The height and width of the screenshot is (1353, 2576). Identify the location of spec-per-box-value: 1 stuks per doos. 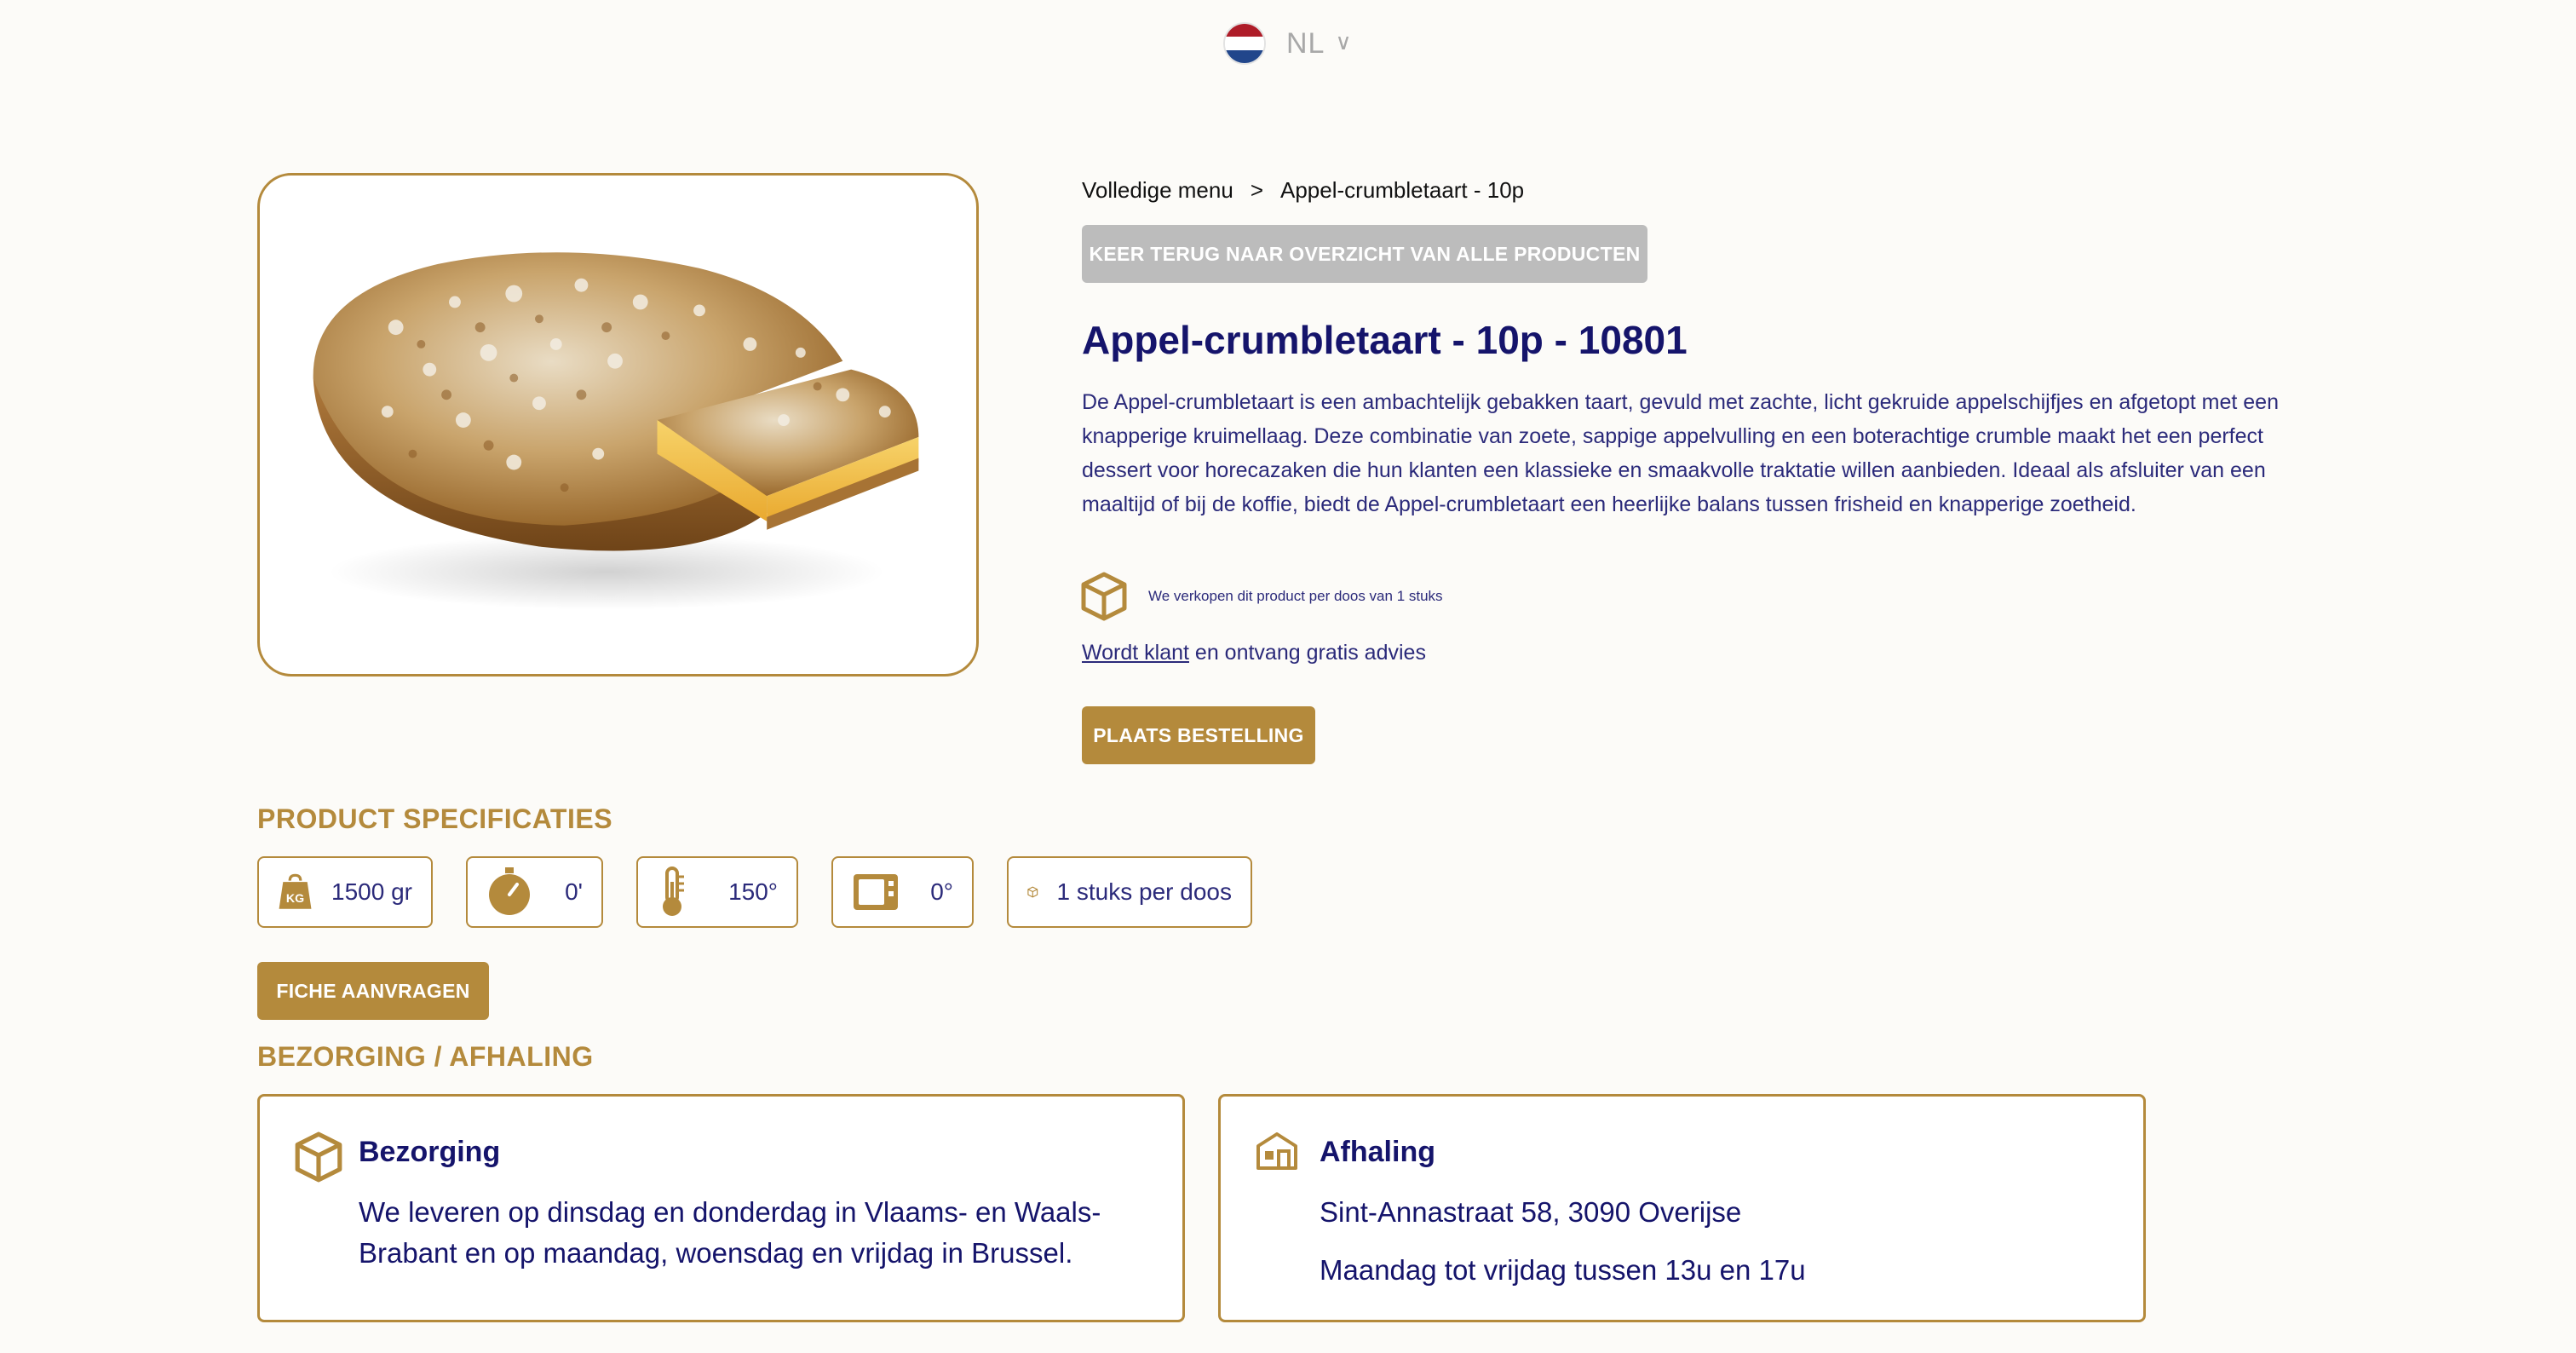
(1144, 891).